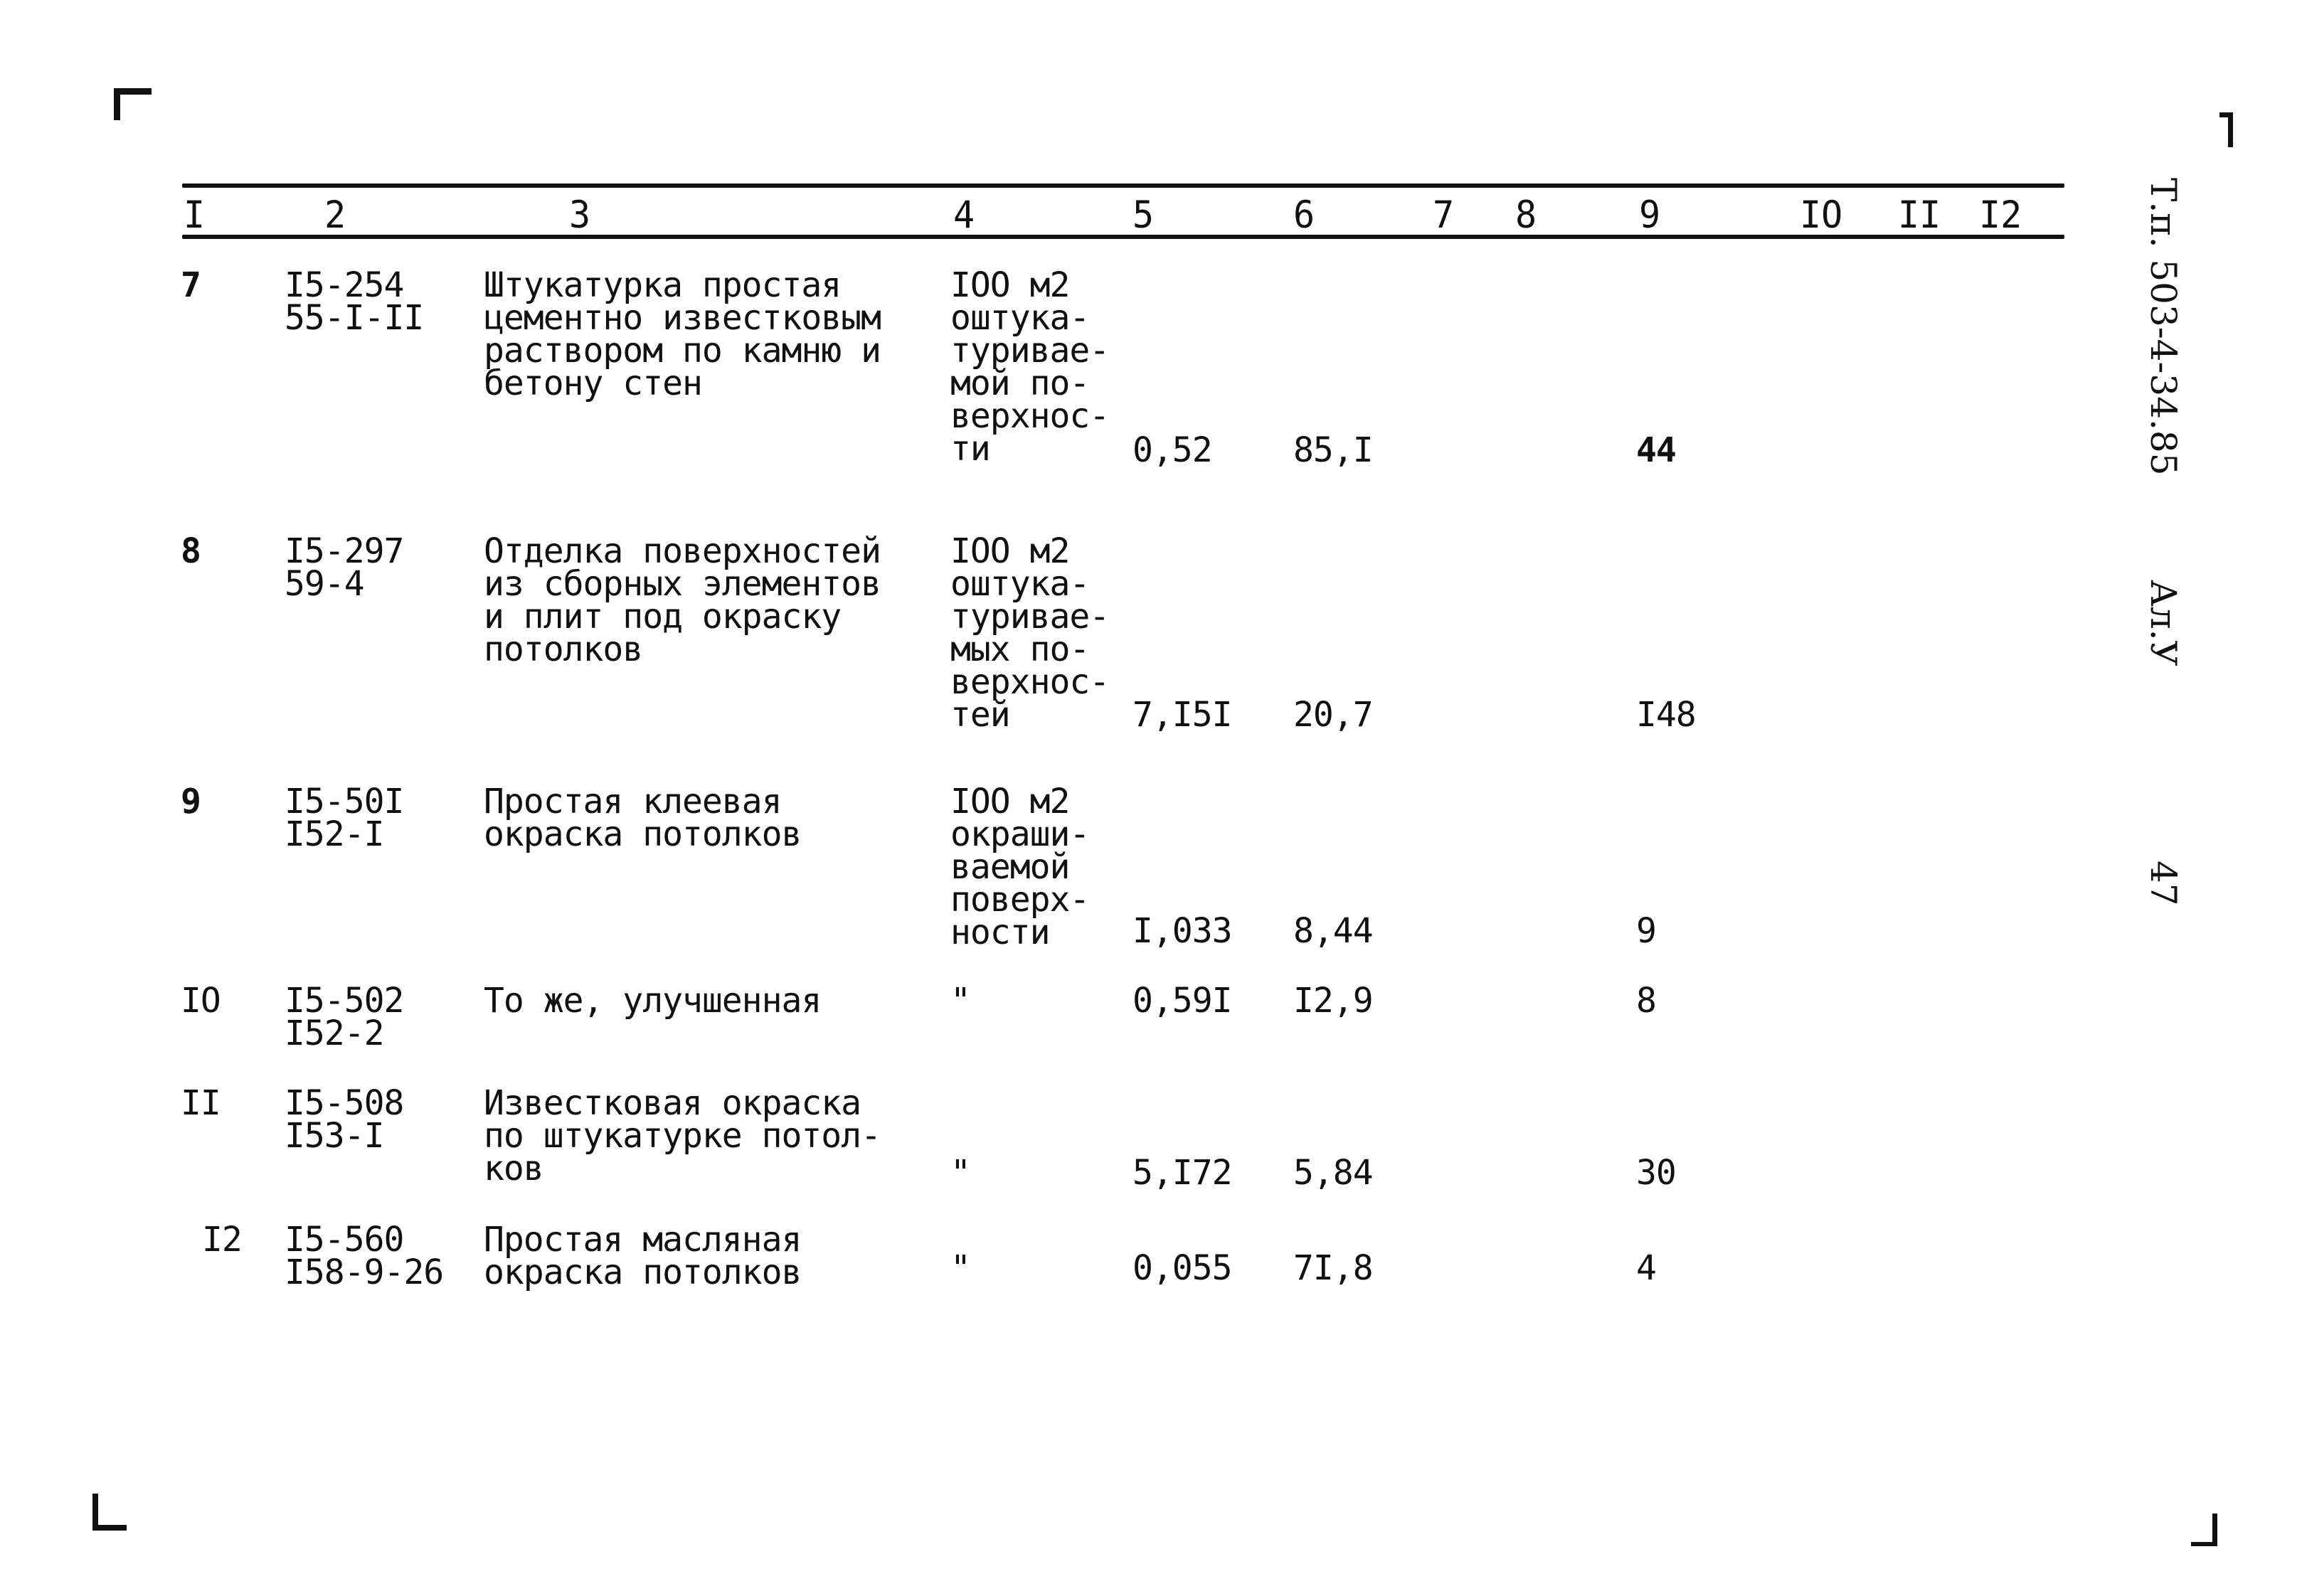 This screenshot has width=2302, height=1596. What do you see at coordinates (2204, 1529) in the screenshot?
I see `corner-mark-bottom-right` at bounding box center [2204, 1529].